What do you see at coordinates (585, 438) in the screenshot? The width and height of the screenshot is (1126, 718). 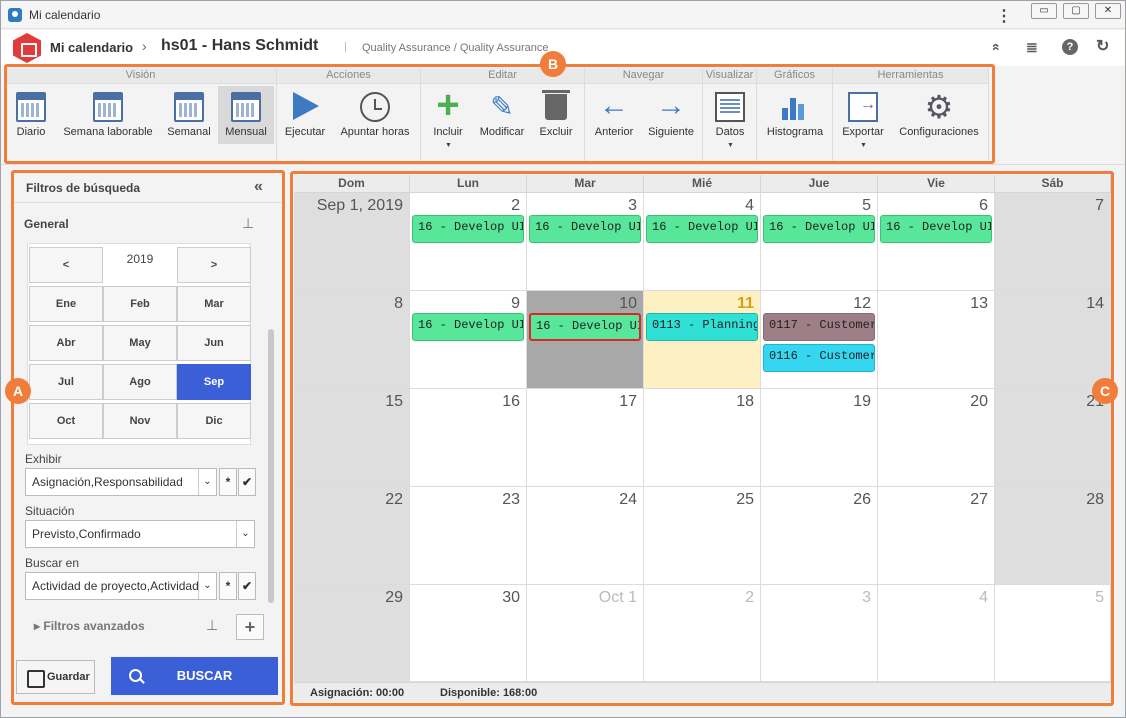 I see `day-cell: 17` at bounding box center [585, 438].